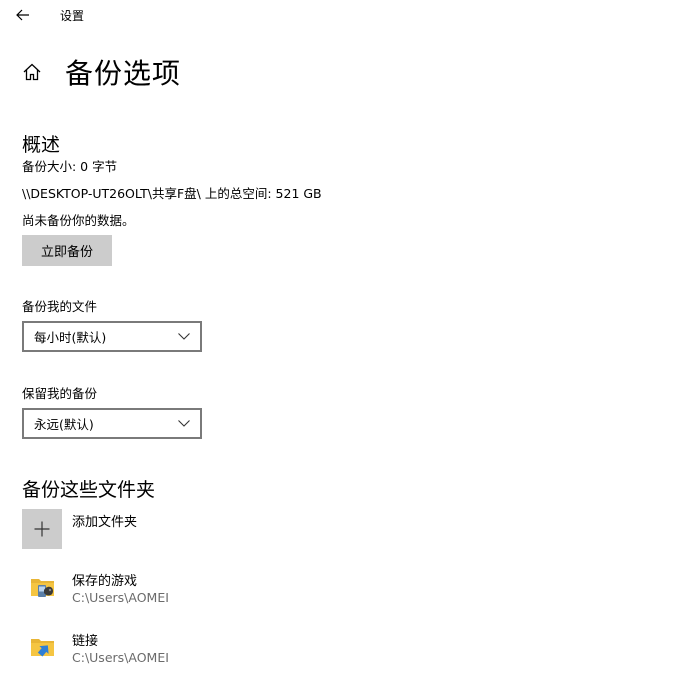 This screenshot has height=690, width=691. What do you see at coordinates (105, 581) in the screenshot?
I see `folder-item-name: 保存的游戏` at bounding box center [105, 581].